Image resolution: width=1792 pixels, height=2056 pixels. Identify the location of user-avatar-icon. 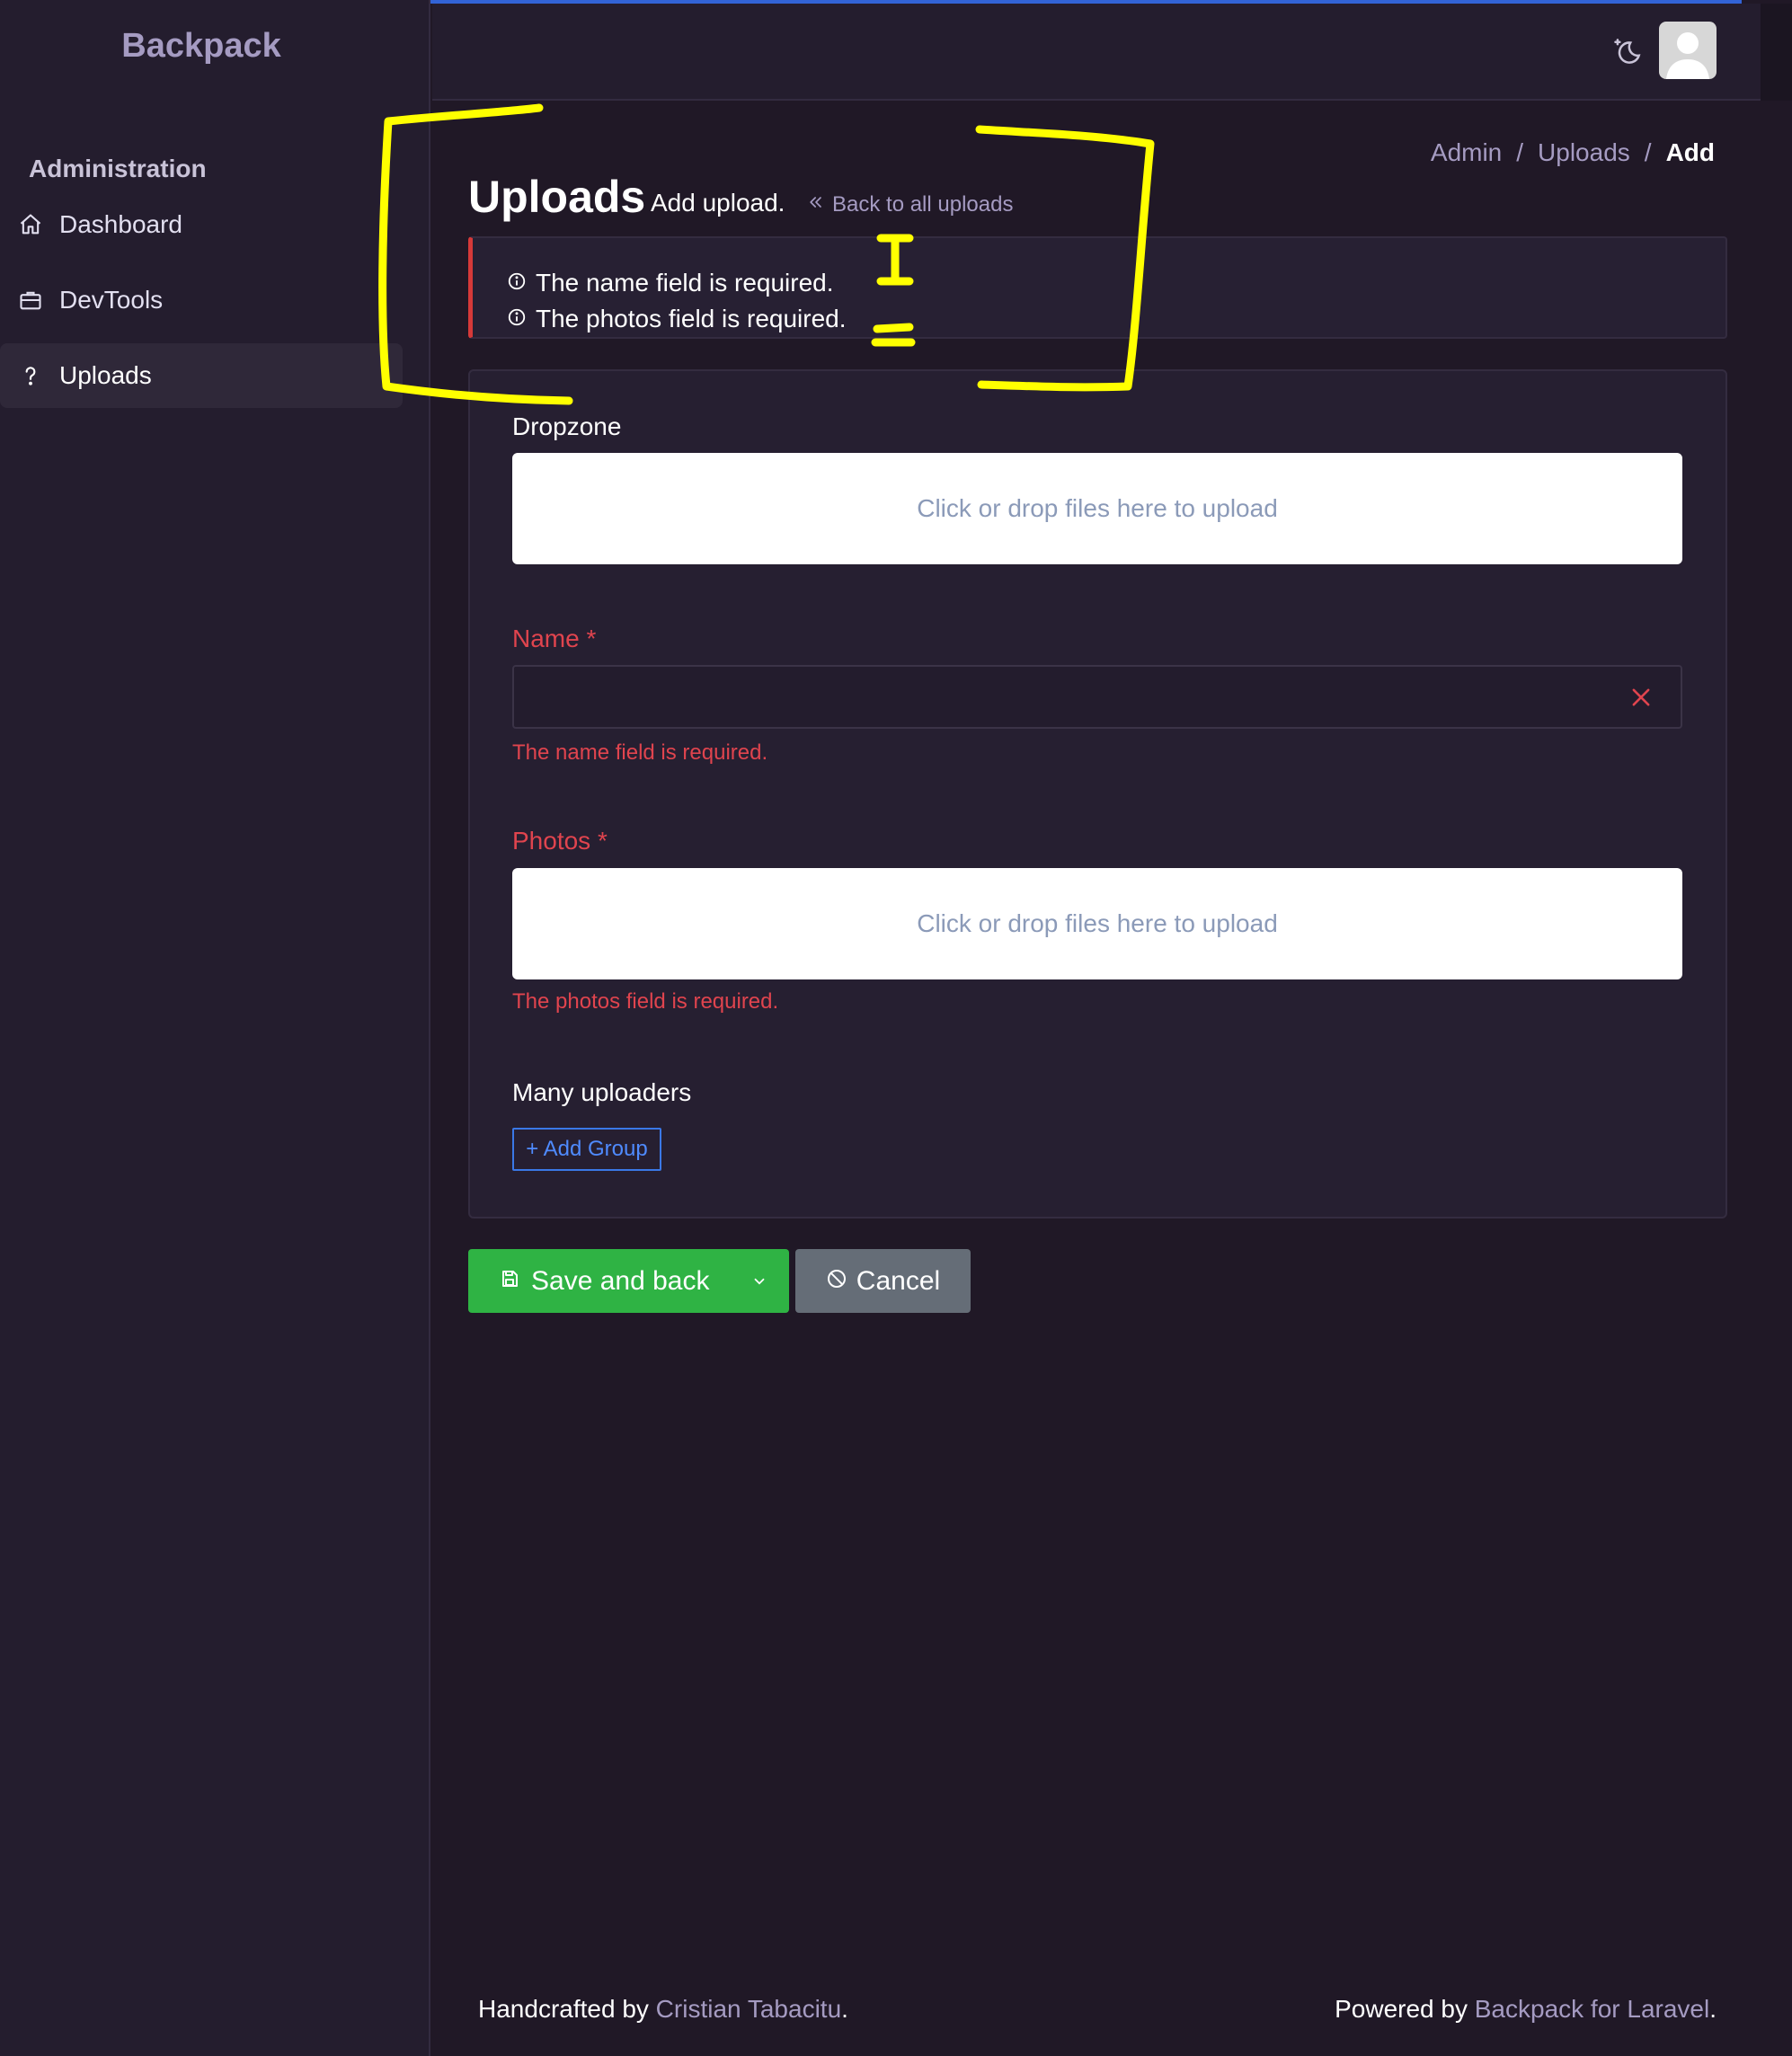
(1688, 51).